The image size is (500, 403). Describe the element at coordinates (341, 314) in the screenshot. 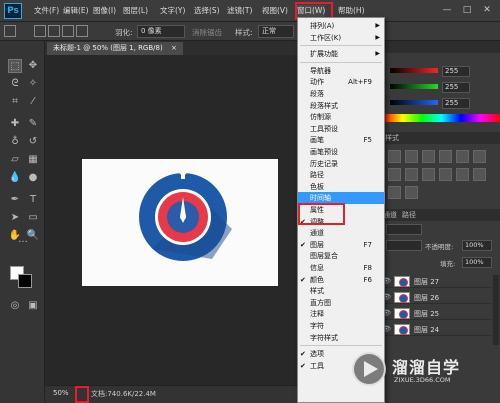

I see `window-menu-item: 注释` at that location.